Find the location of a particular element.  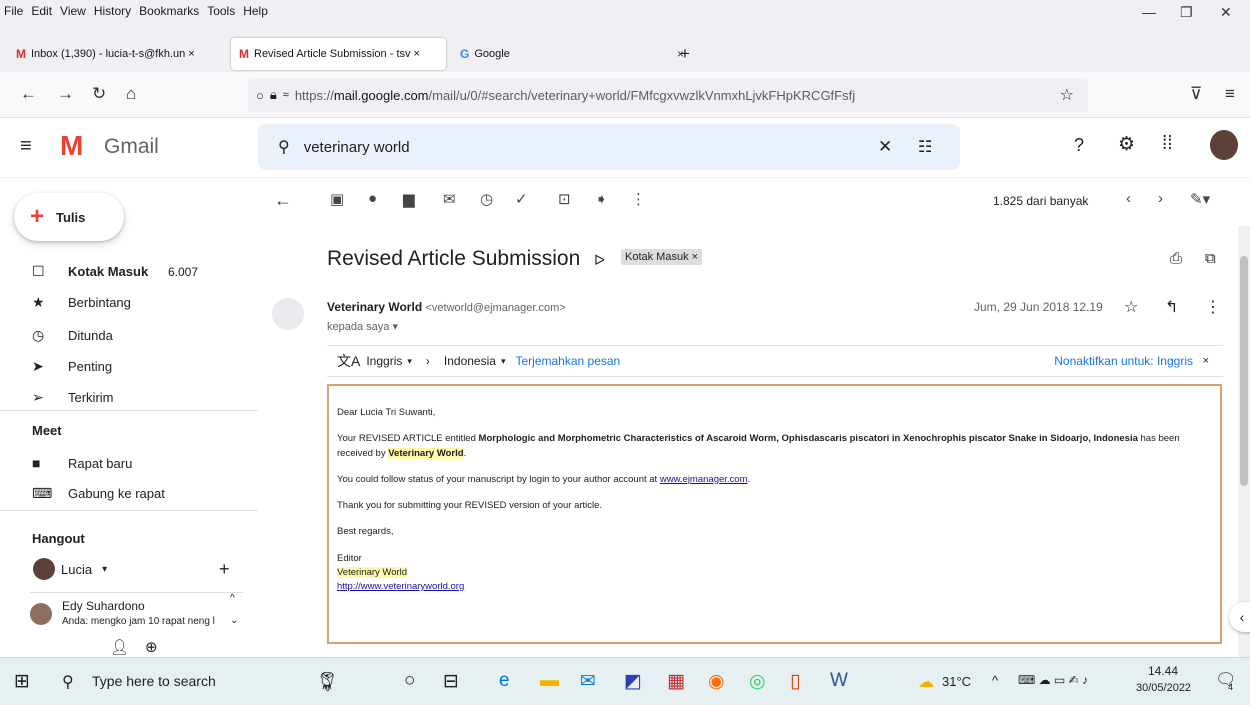

add-task-icon: ✓ is located at coordinates (521, 199).